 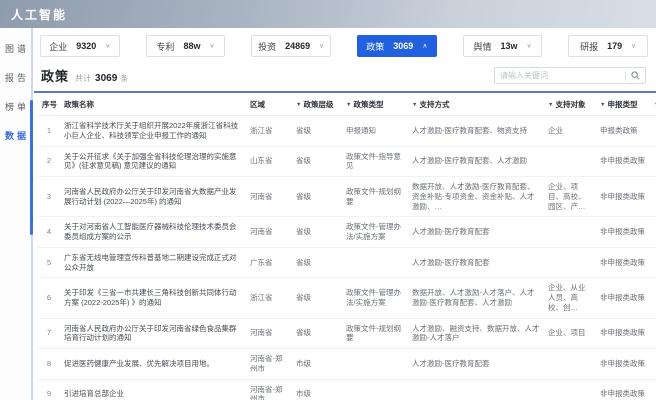 What do you see at coordinates (49, 104) in the screenshot?
I see `column-header-no: 序号` at bounding box center [49, 104].